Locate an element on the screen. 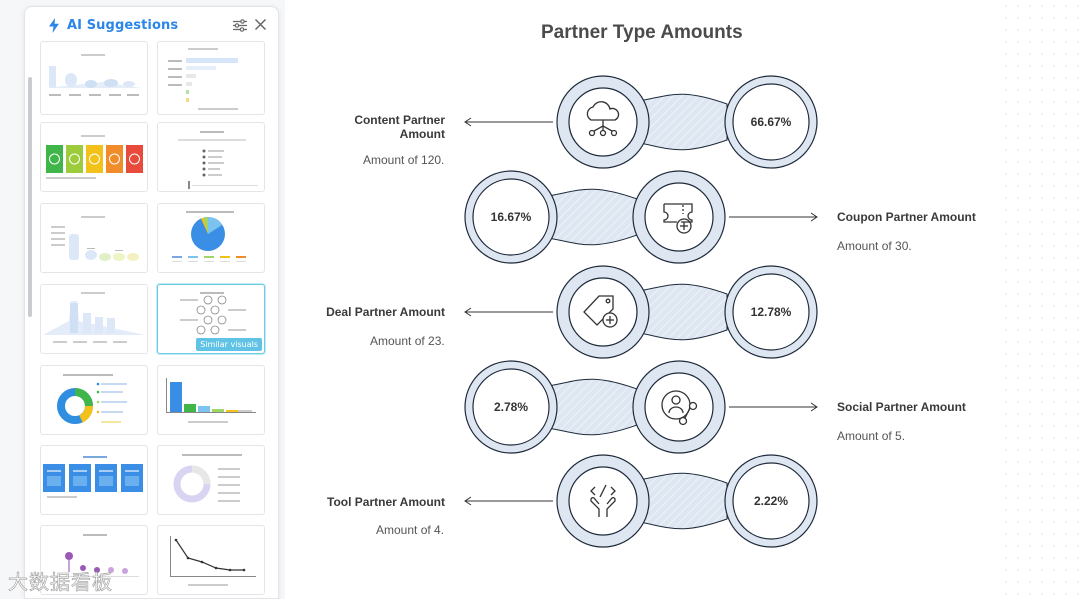  label-deal-partner: Deal Partner Amount is located at coordinates (385, 312).